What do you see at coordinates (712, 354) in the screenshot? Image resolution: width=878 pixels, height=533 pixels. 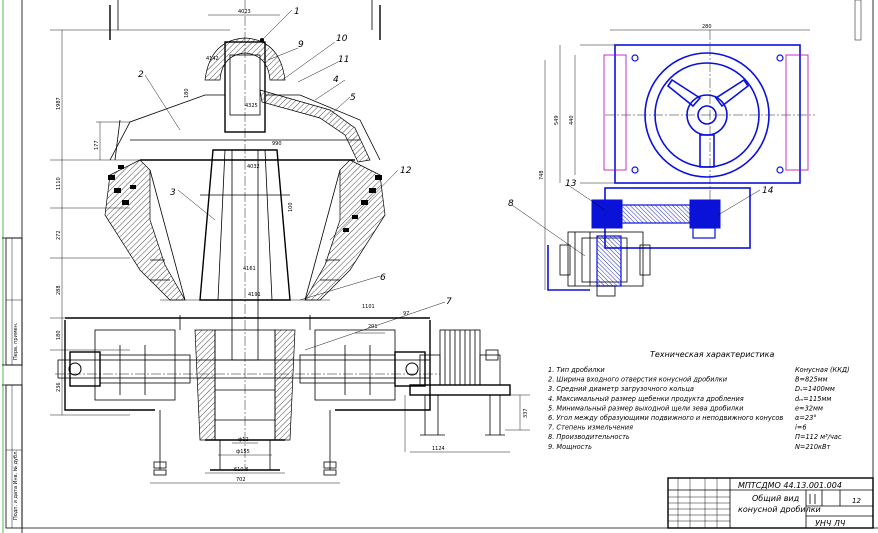 I see `specs-title: Техническая характеристика` at bounding box center [712, 354].